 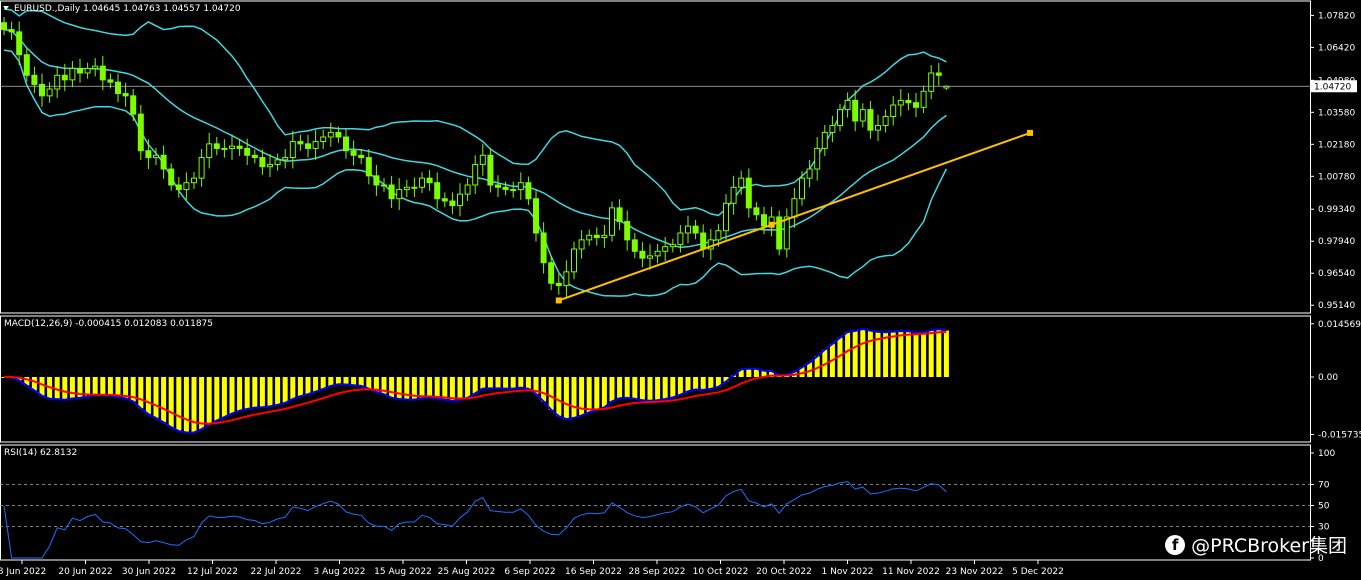 I want to click on price-tick-label: 0.95140, so click(x=1336, y=306).